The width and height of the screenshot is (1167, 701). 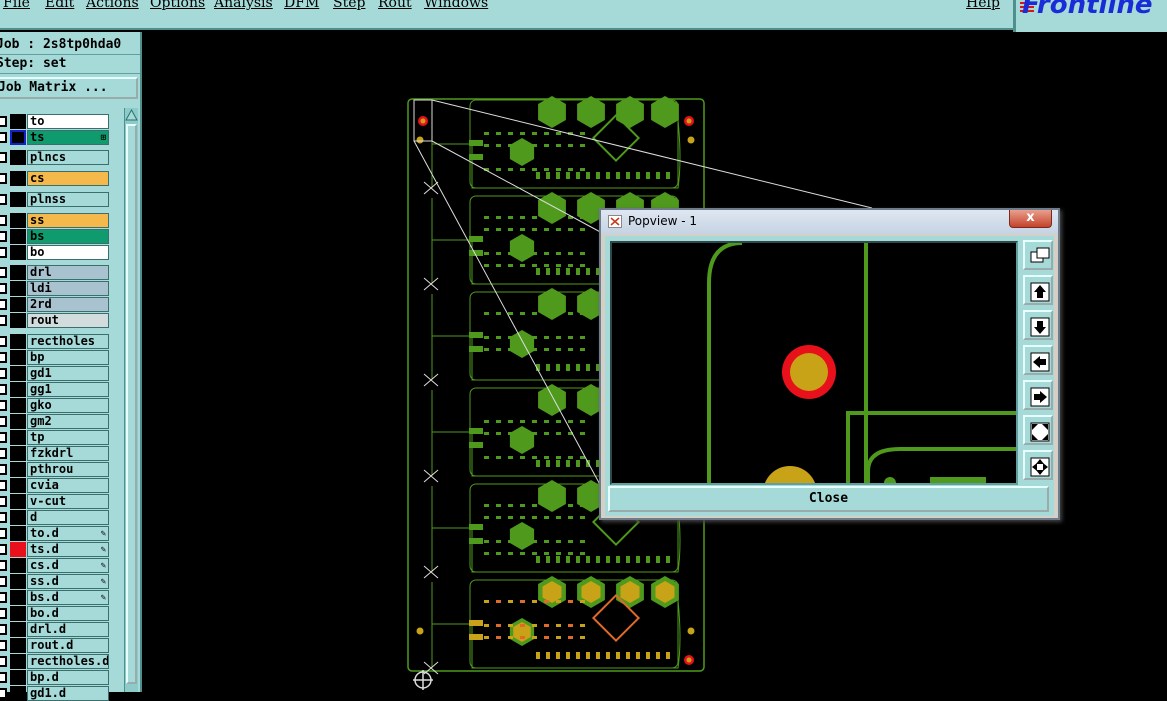 I want to click on menu-dfm: DFM, so click(x=301, y=6).